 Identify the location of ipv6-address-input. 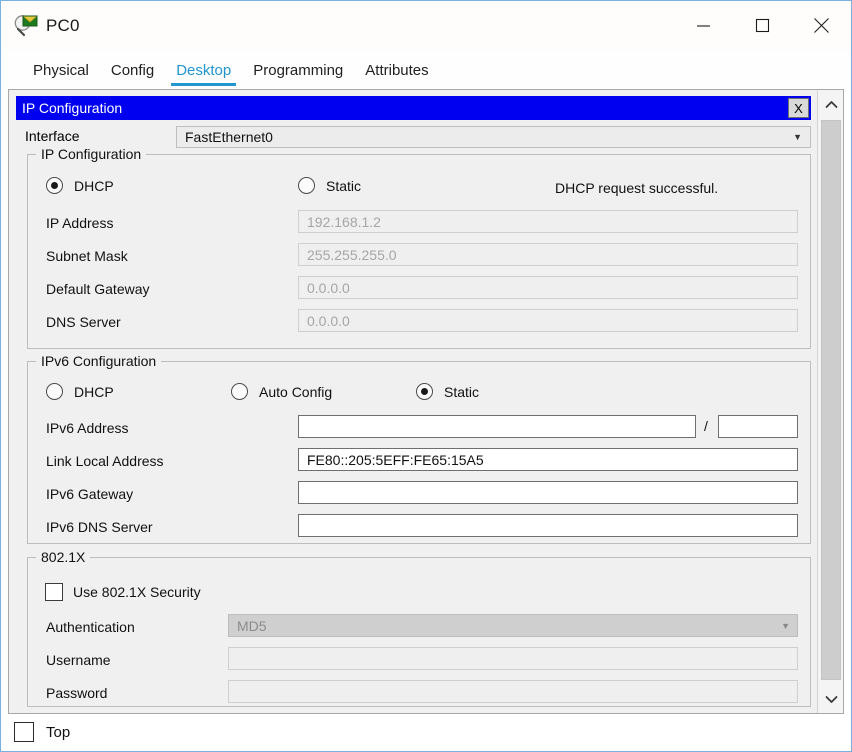
(497, 426).